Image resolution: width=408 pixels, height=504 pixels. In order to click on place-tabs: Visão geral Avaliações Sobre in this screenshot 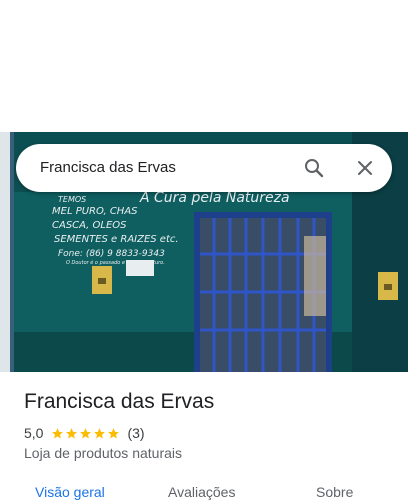, I will do `click(204, 493)`.